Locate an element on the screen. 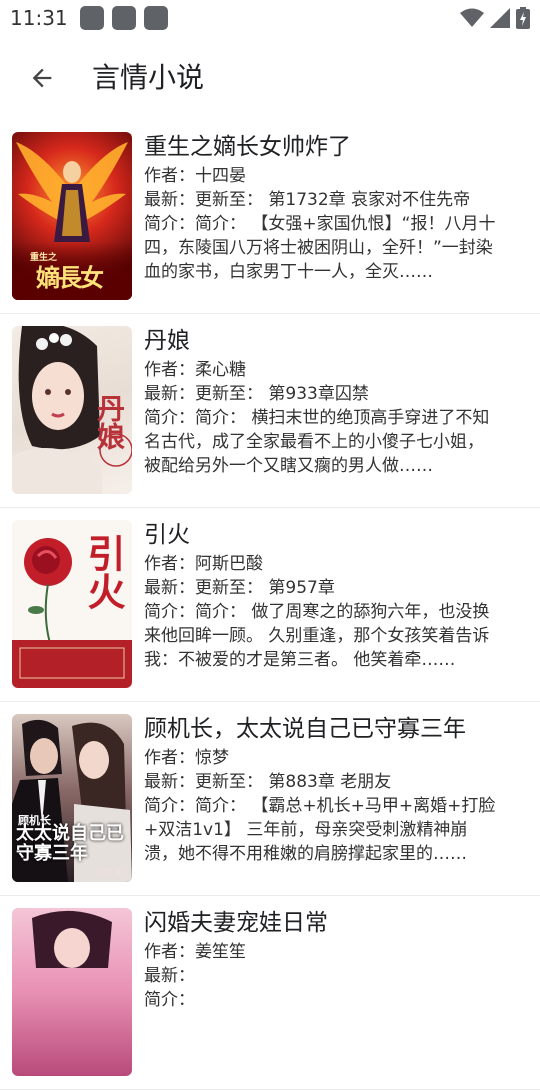 Image resolution: width=540 pixels, height=1090 pixels. book-latest: 最新：更新至： 第1732章 哀家对不住先帝 is located at coordinates (307, 200).